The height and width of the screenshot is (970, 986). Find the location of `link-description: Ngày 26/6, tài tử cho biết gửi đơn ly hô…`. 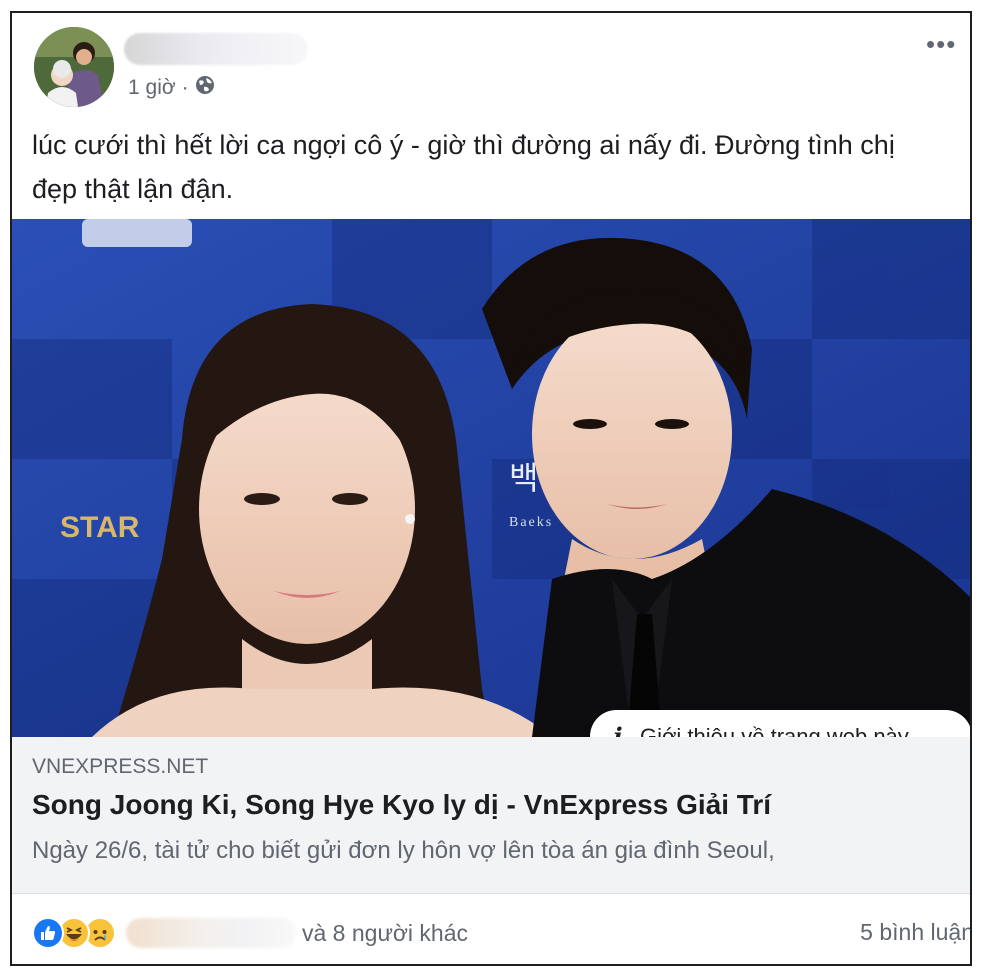

link-description: Ngày 26/6, tài tử cho biết gửi đơn ly hô… is located at coordinates (403, 850).